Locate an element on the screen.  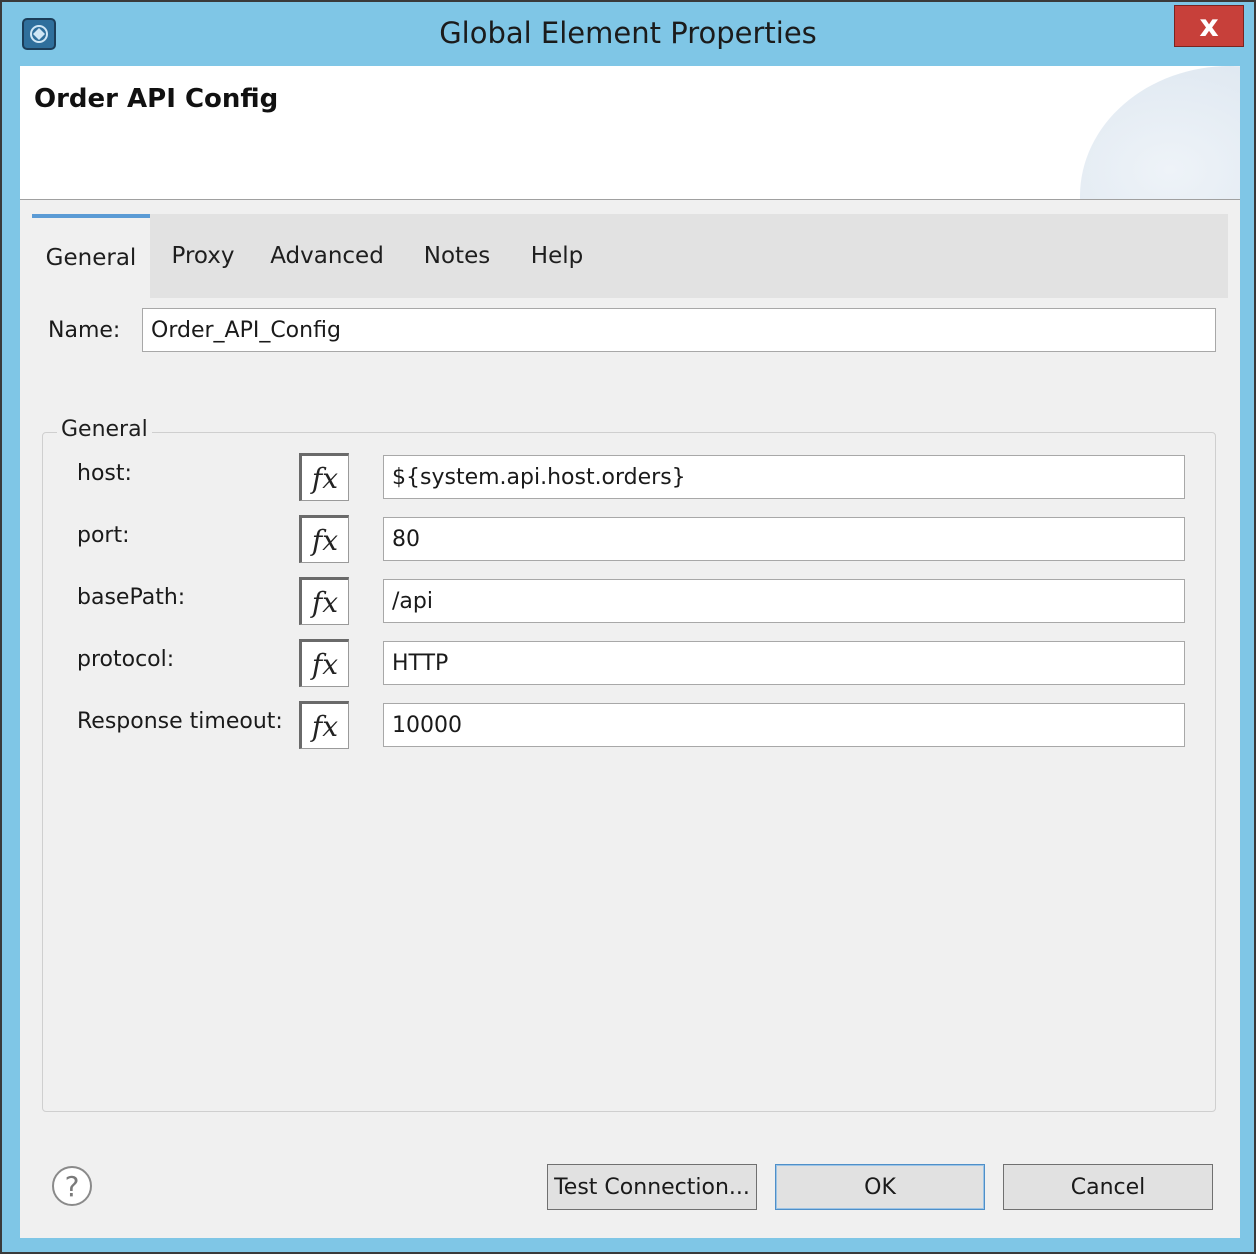
ok-button: OK is located at coordinates (880, 1187).